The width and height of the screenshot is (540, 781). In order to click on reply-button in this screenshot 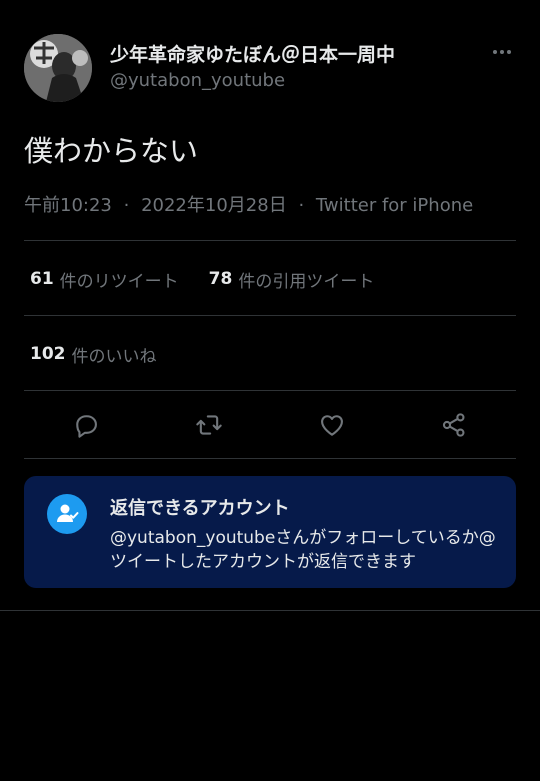, I will do `click(86, 425)`.